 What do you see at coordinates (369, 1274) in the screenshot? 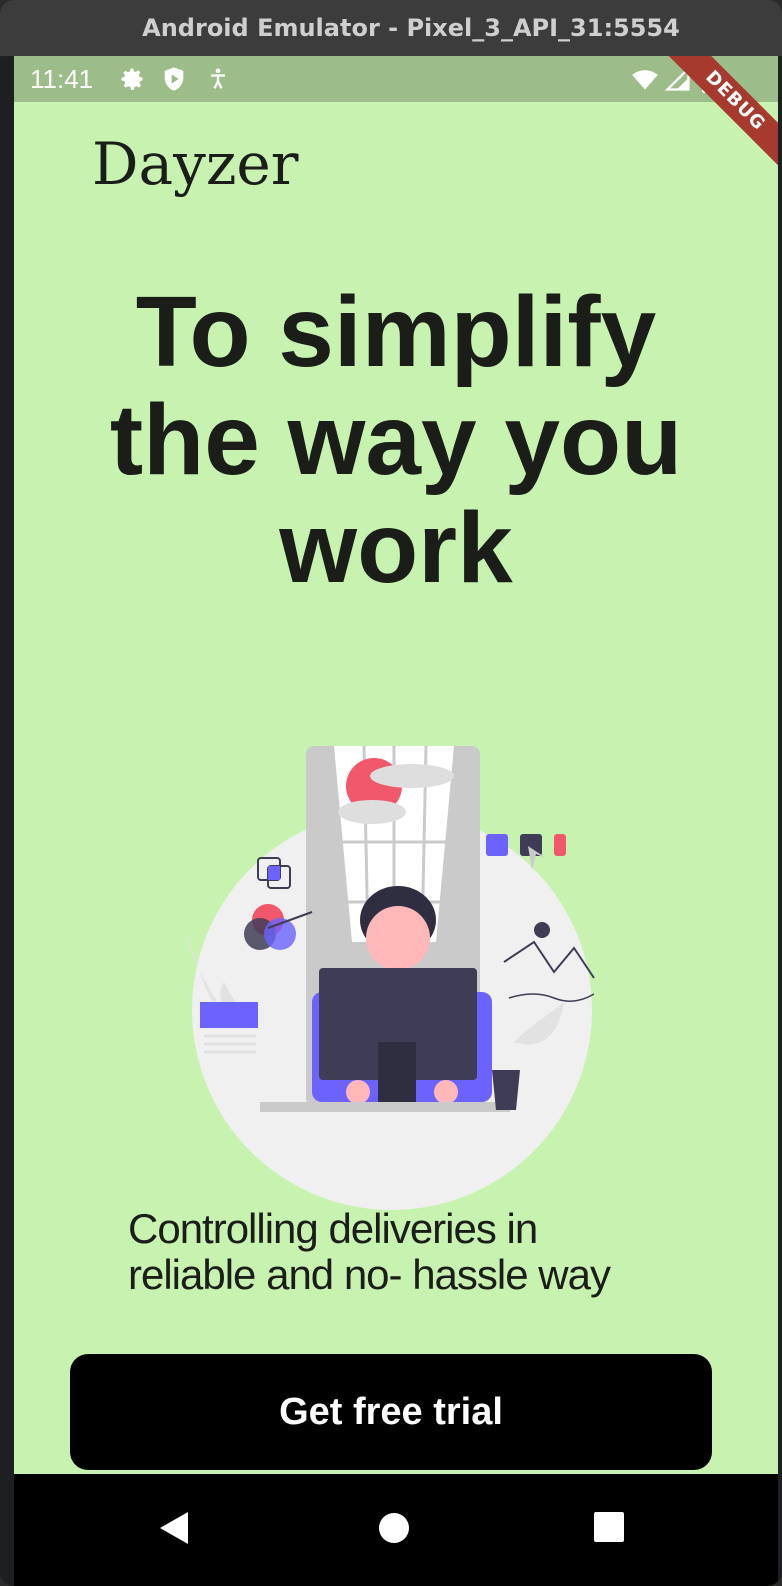
I see `subtitle-line: reliable and no- hassle way` at bounding box center [369, 1274].